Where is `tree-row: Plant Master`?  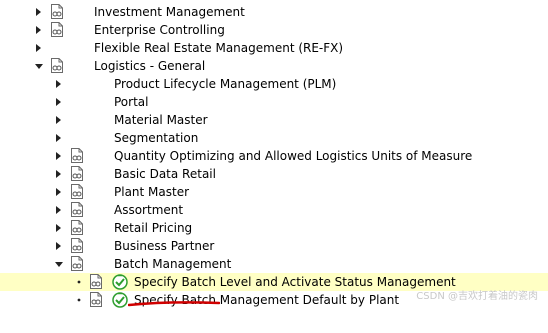
tree-row: Plant Master is located at coordinates (274, 192).